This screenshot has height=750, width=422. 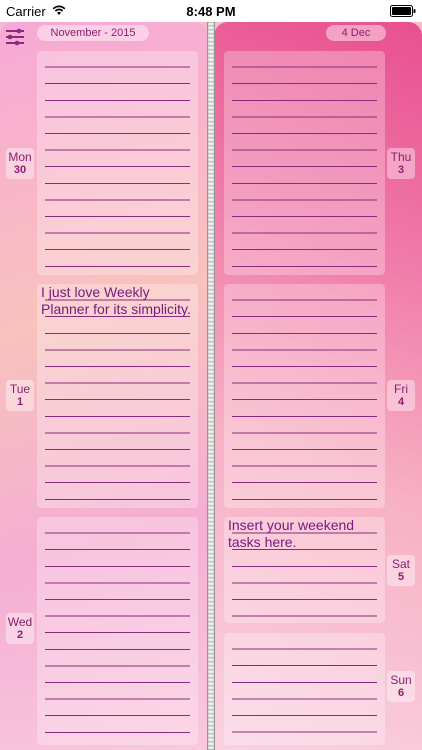 What do you see at coordinates (20, 402) in the screenshot?
I see `day-number: 1` at bounding box center [20, 402].